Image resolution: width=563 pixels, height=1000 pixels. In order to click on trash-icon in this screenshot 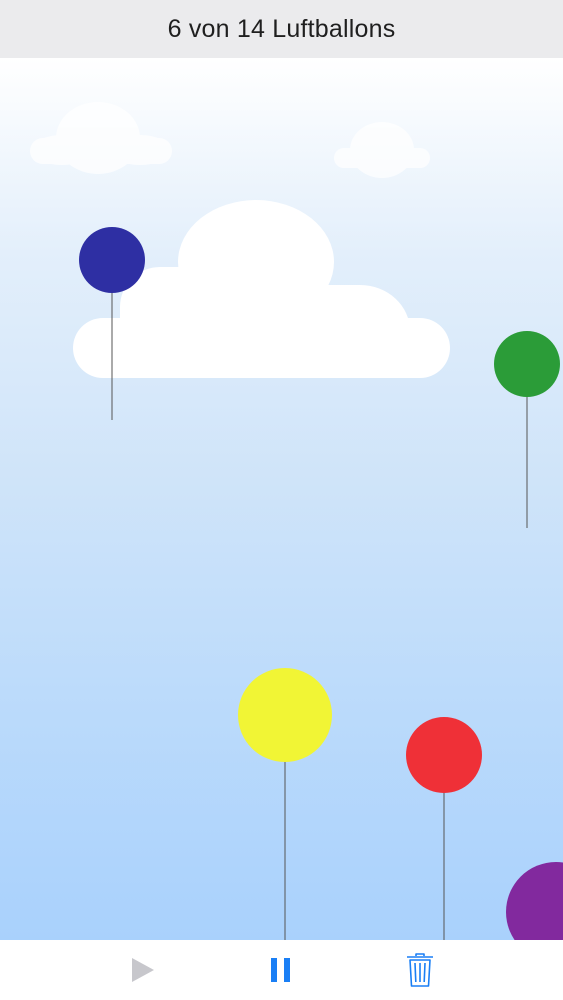, I will do `click(420, 970)`.